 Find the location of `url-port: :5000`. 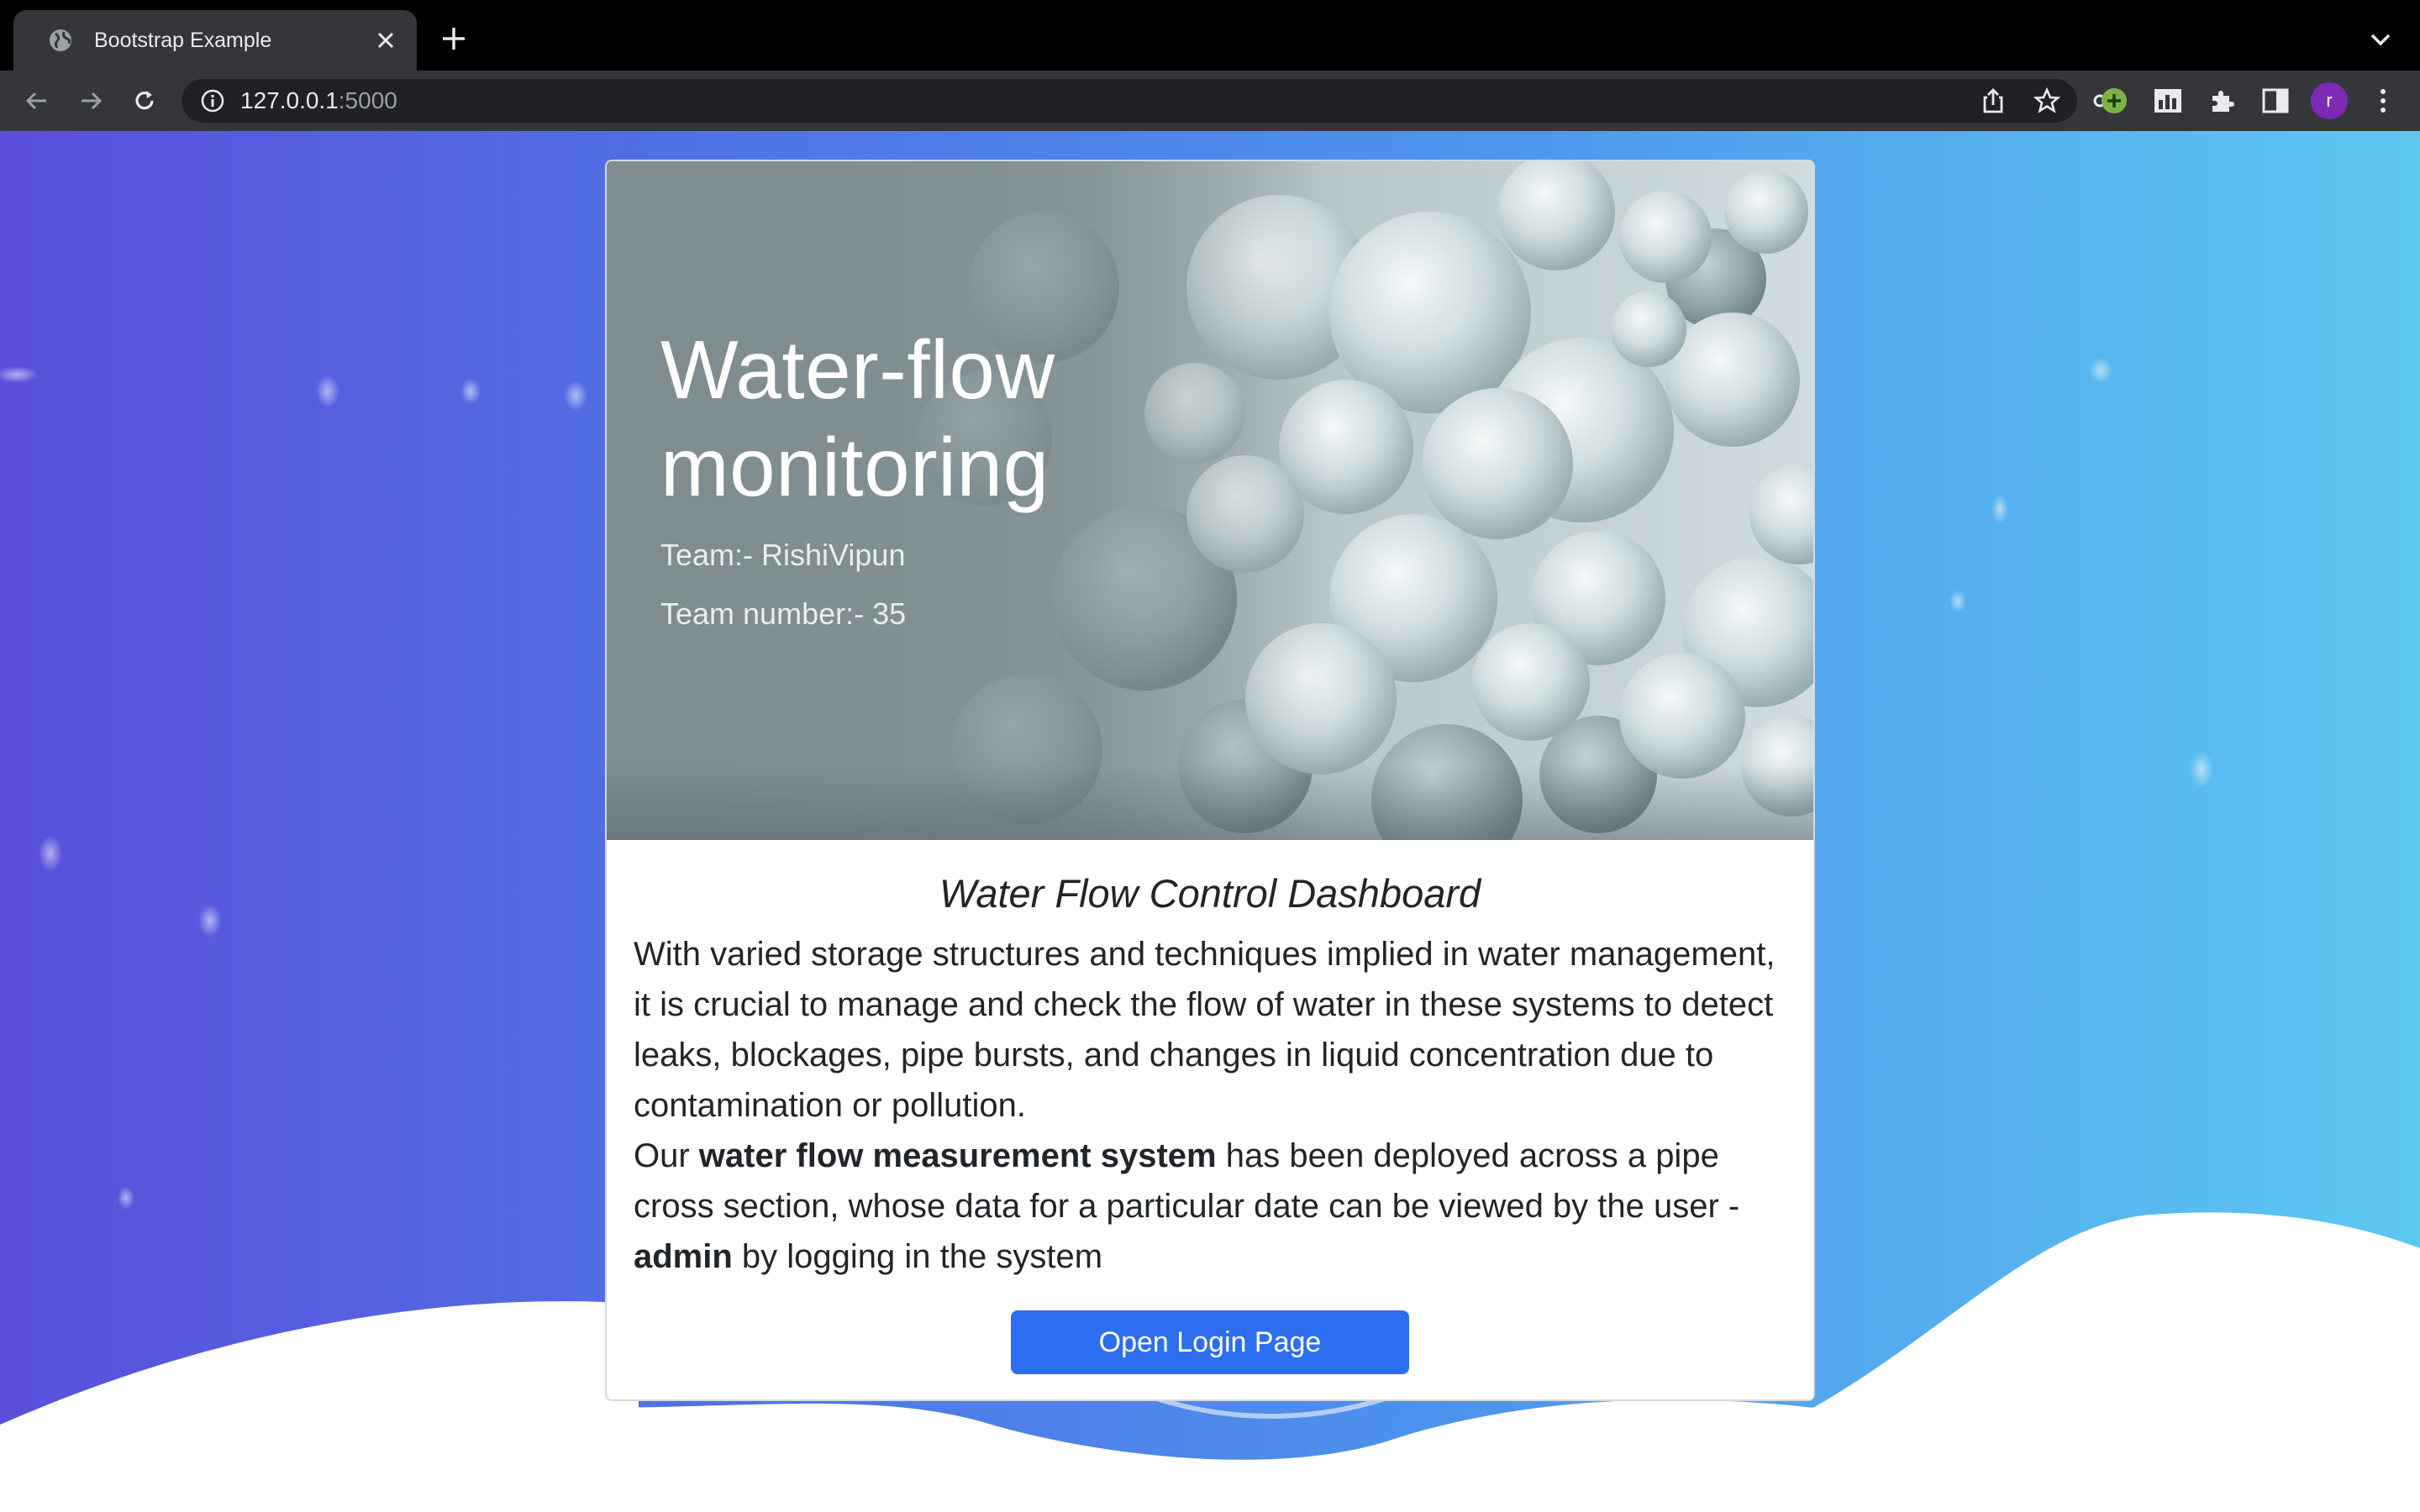

url-port: :5000 is located at coordinates (367, 100).